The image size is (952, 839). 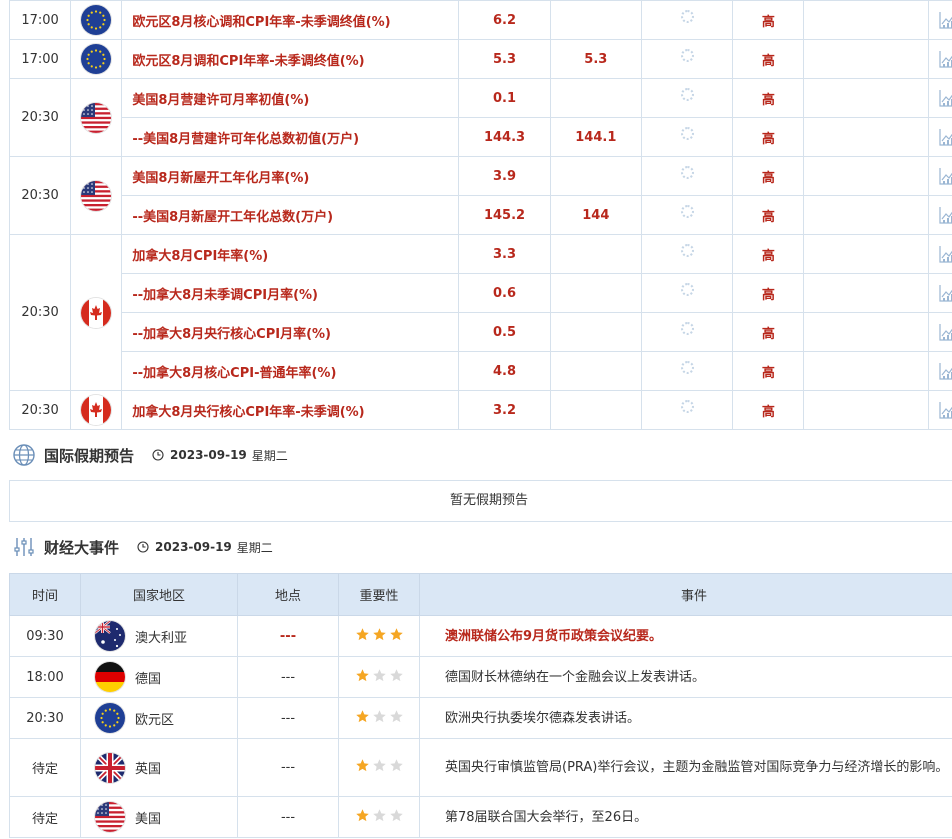 I want to click on indicator-name: 美国8月新屋开工年化月率(%), so click(x=290, y=176).